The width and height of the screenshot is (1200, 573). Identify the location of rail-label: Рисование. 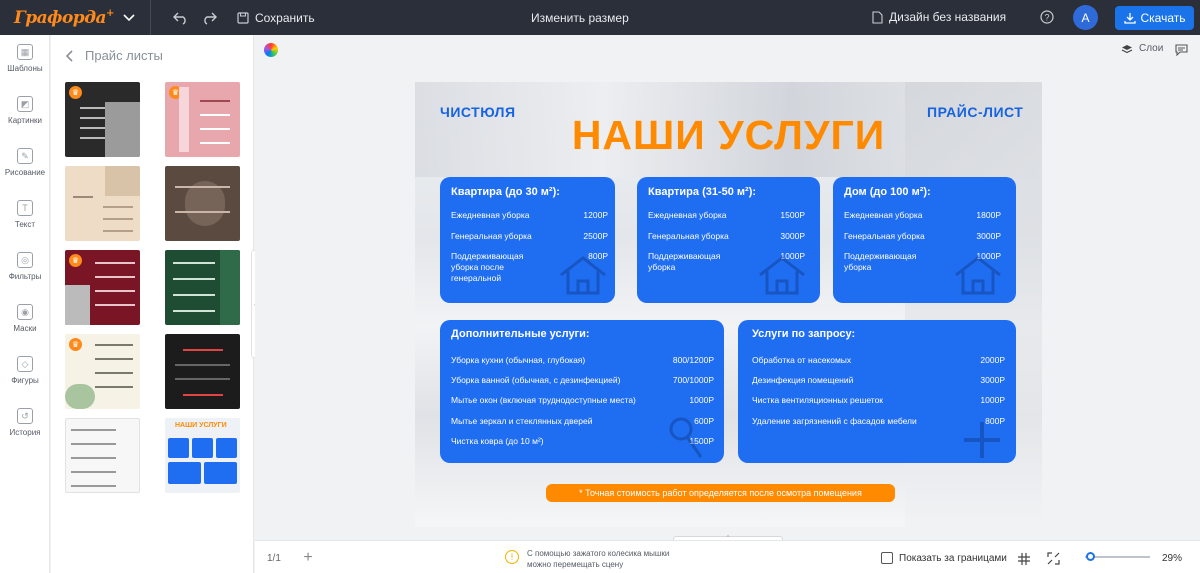
(25, 172).